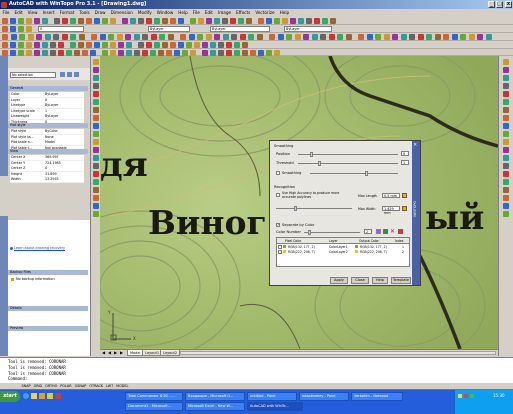  What do you see at coordinates (377, 396) in the screenshot?
I see `task-notepad: Verbatim - Notepad` at bounding box center [377, 396].